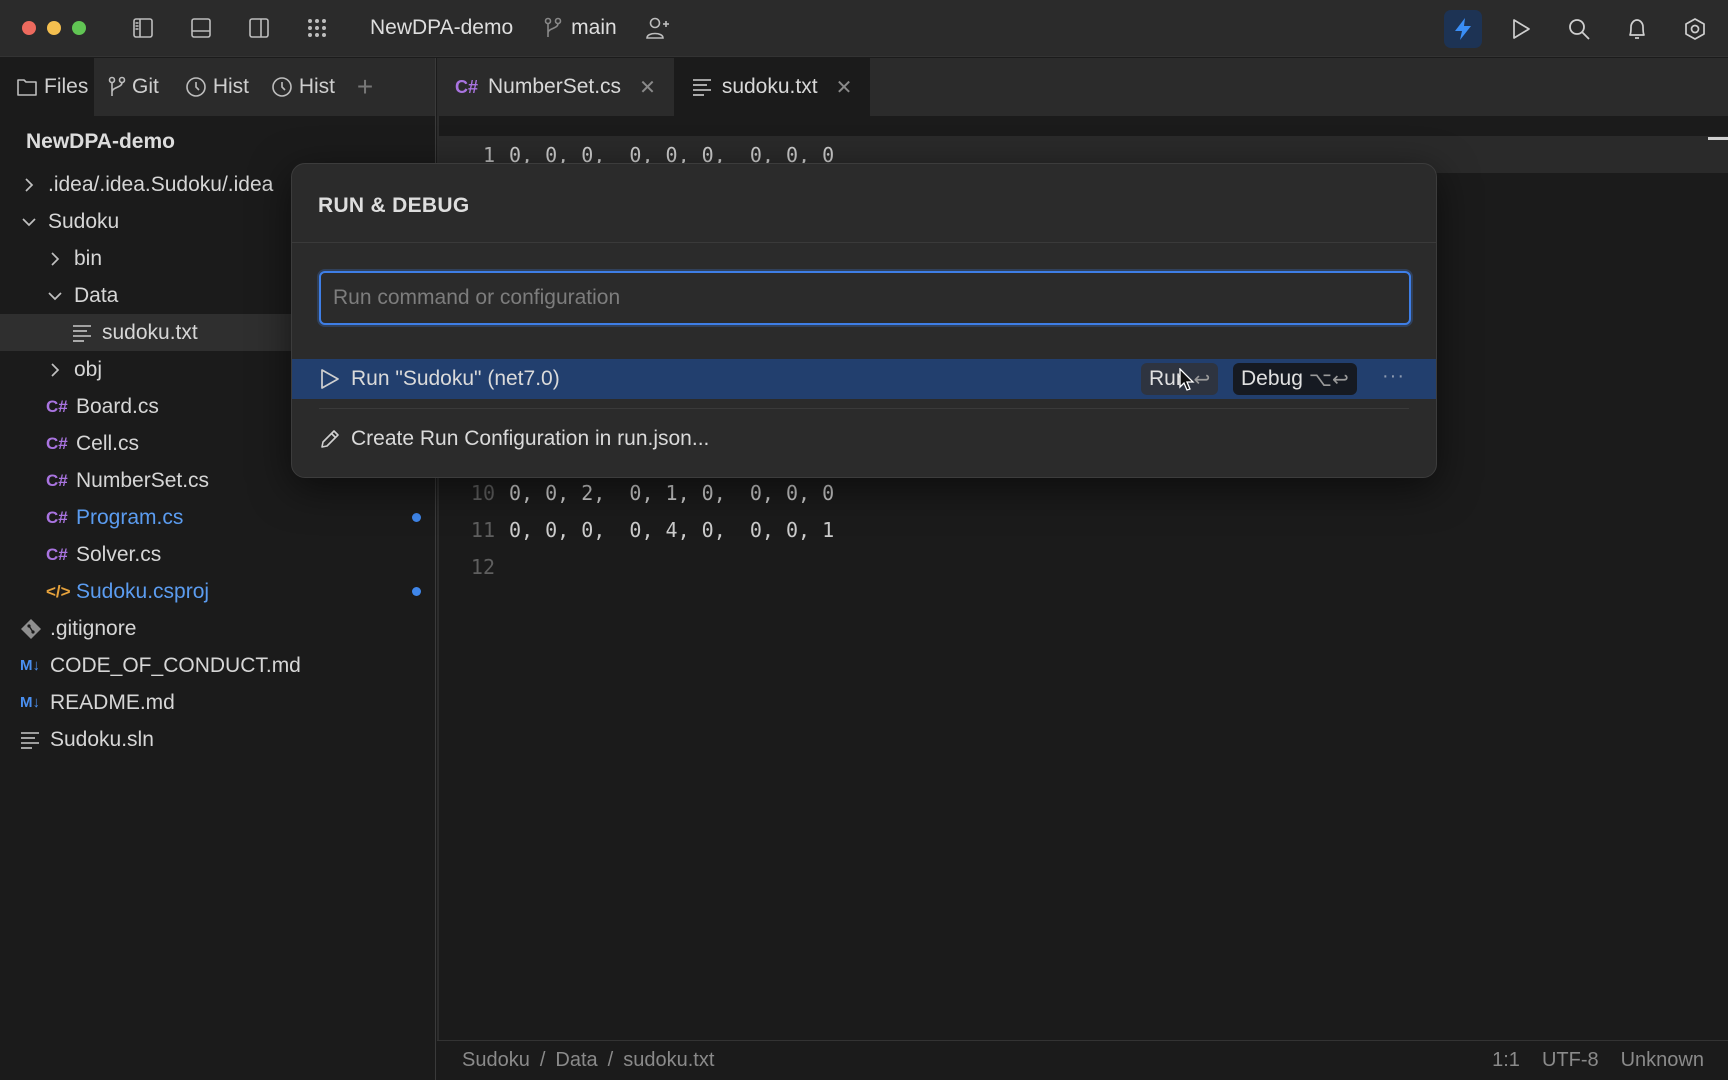 The image size is (1728, 1080). I want to click on folder-icon, so click(27, 87).